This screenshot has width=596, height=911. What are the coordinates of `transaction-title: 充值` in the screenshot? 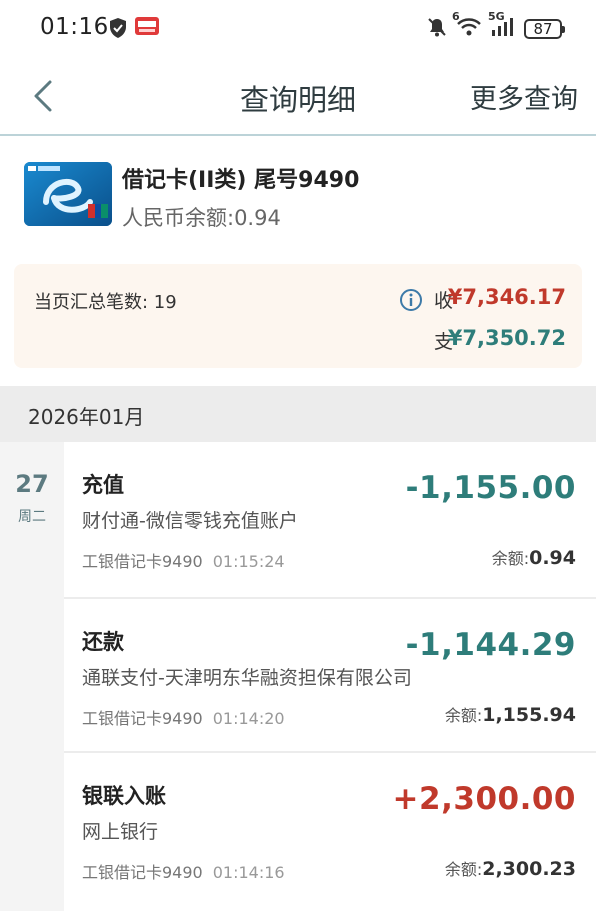 It's located at (103, 485).